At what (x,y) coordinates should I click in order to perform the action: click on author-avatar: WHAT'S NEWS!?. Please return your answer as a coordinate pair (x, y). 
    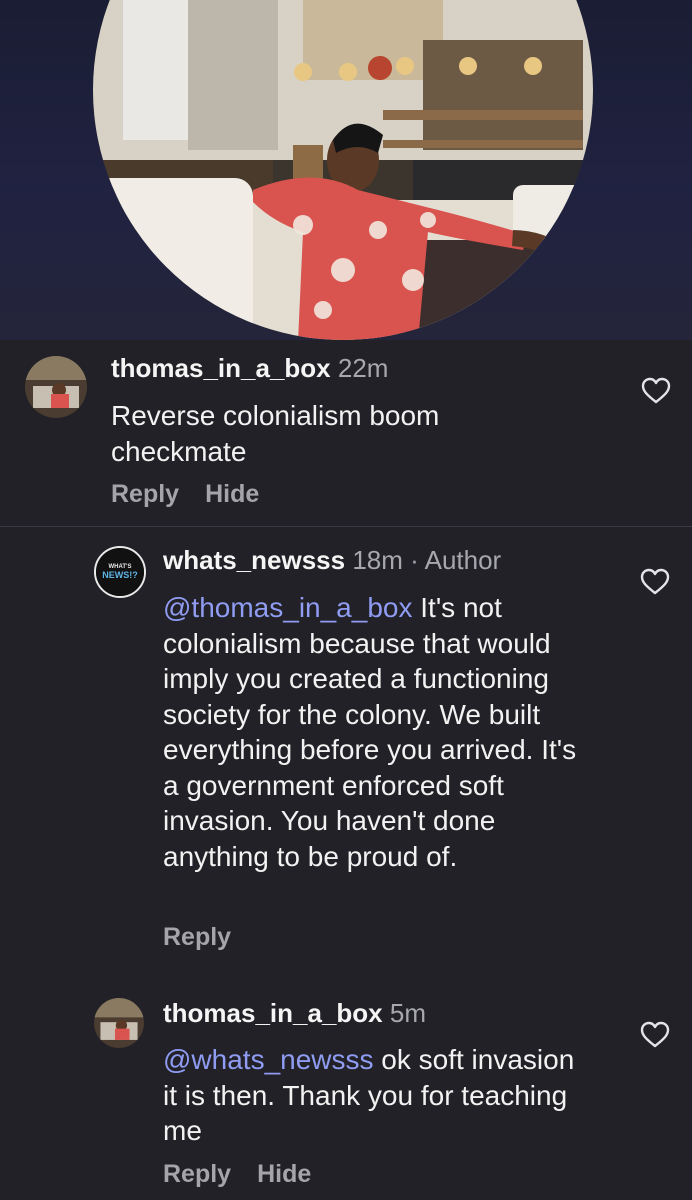
    Looking at the image, I should click on (120, 572).